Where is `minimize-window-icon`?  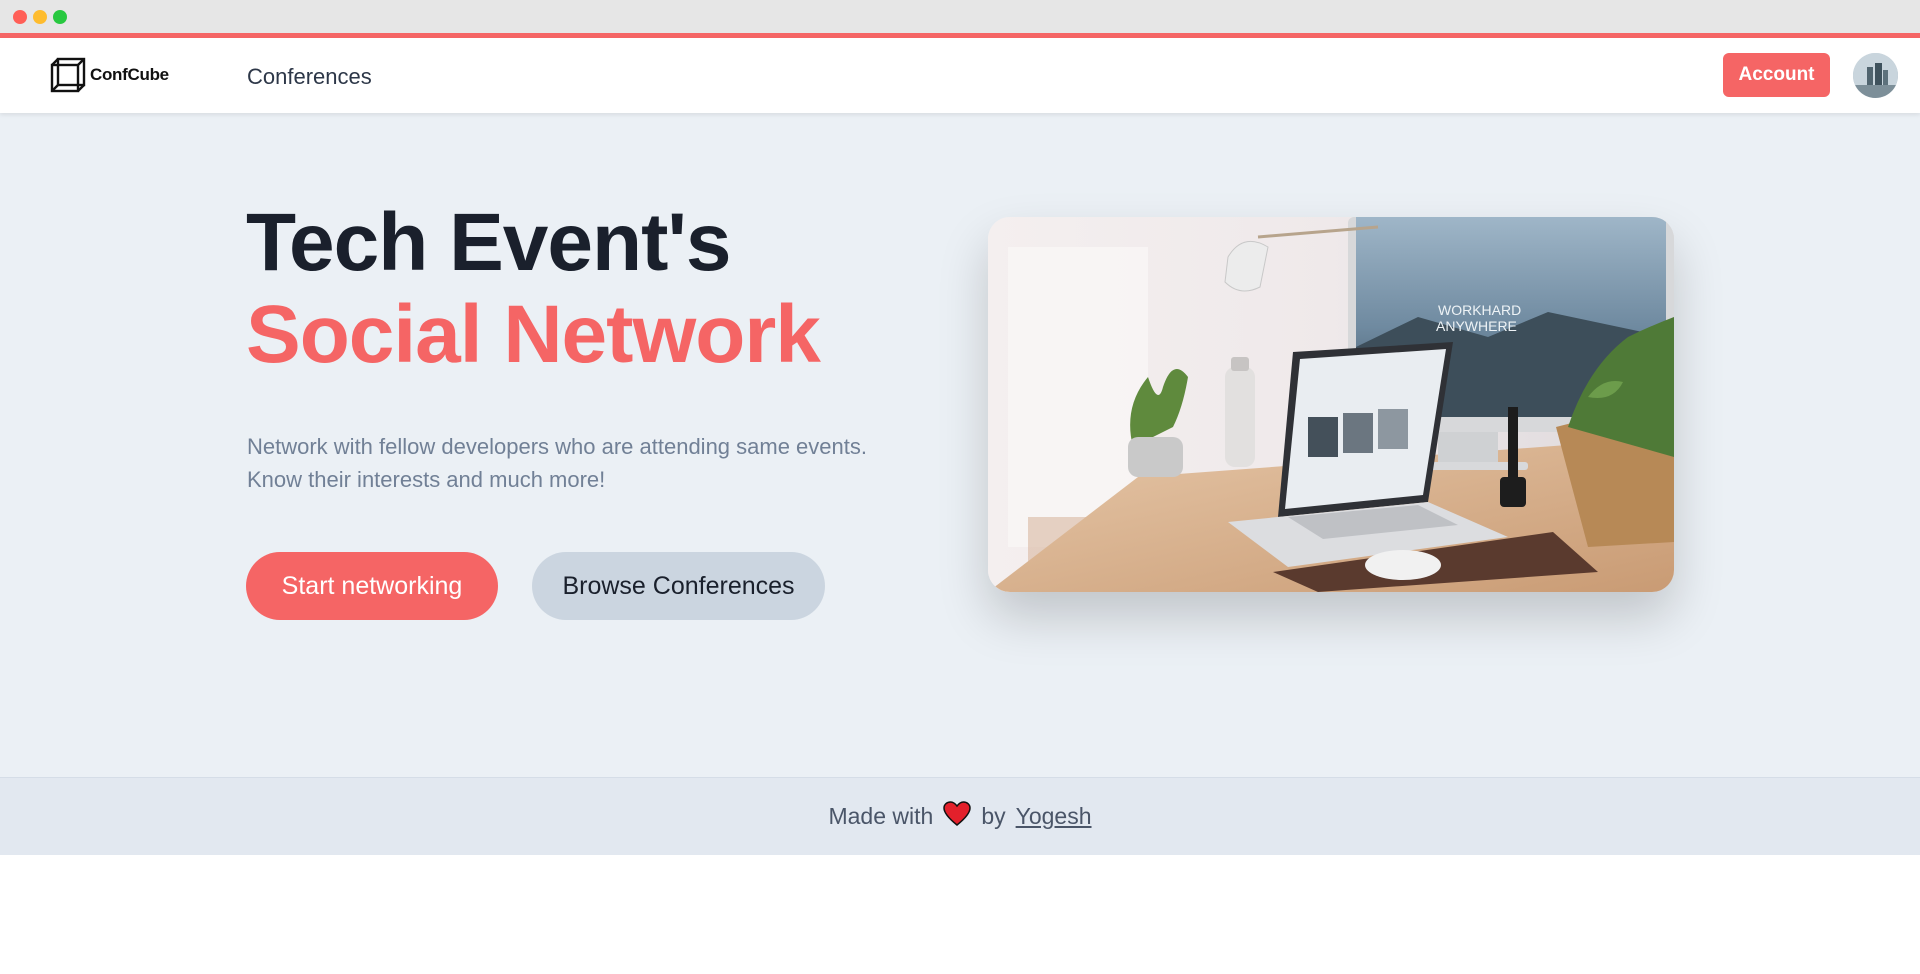
minimize-window-icon is located at coordinates (40, 17).